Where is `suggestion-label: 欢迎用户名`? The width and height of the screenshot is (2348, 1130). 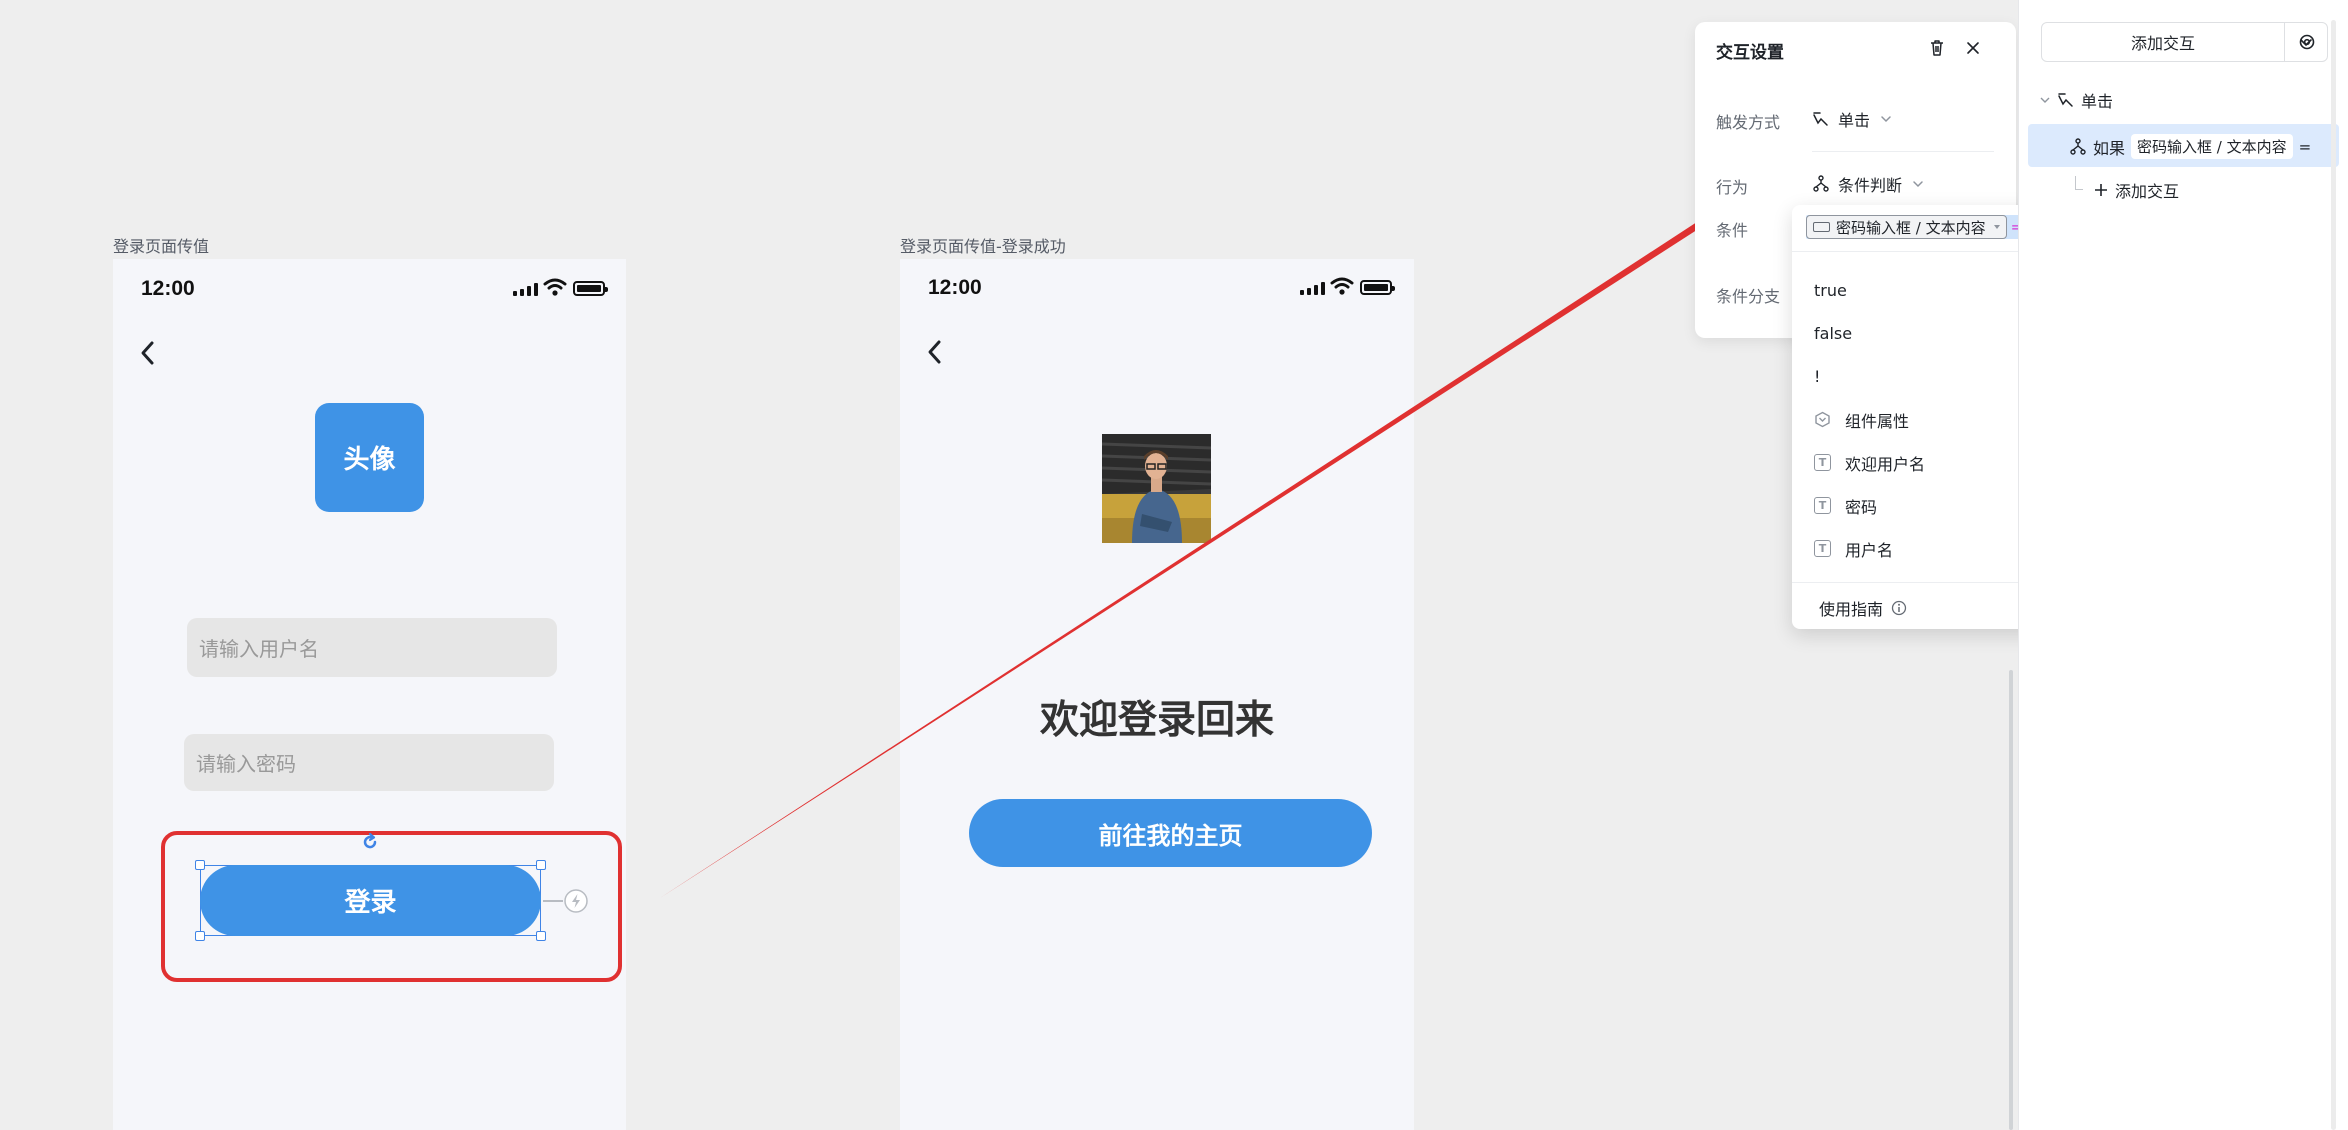
suggestion-label: 欢迎用户名 is located at coordinates (1885, 464).